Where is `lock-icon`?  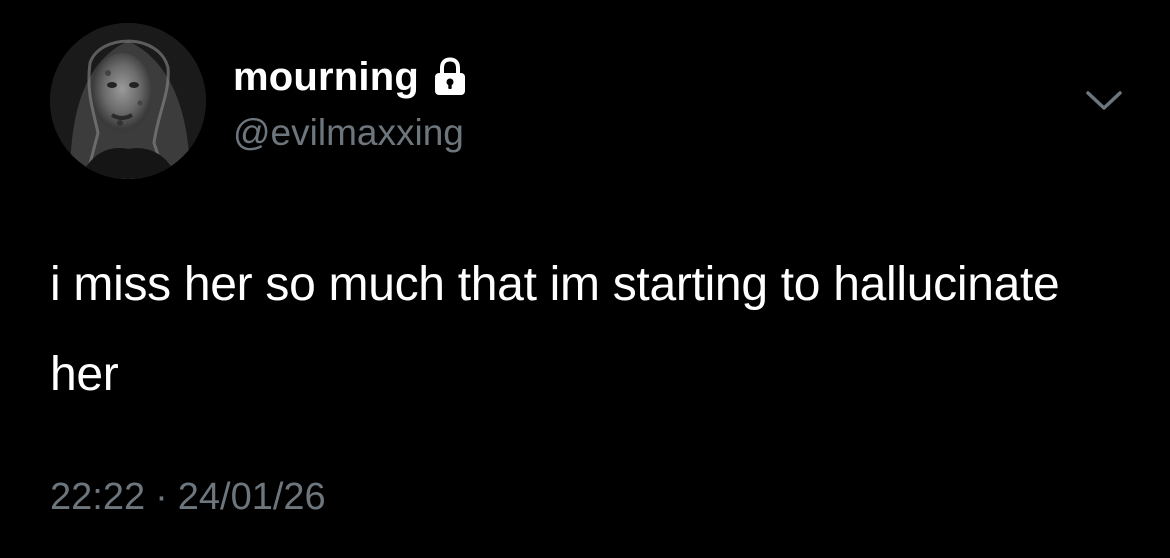
lock-icon is located at coordinates (450, 77).